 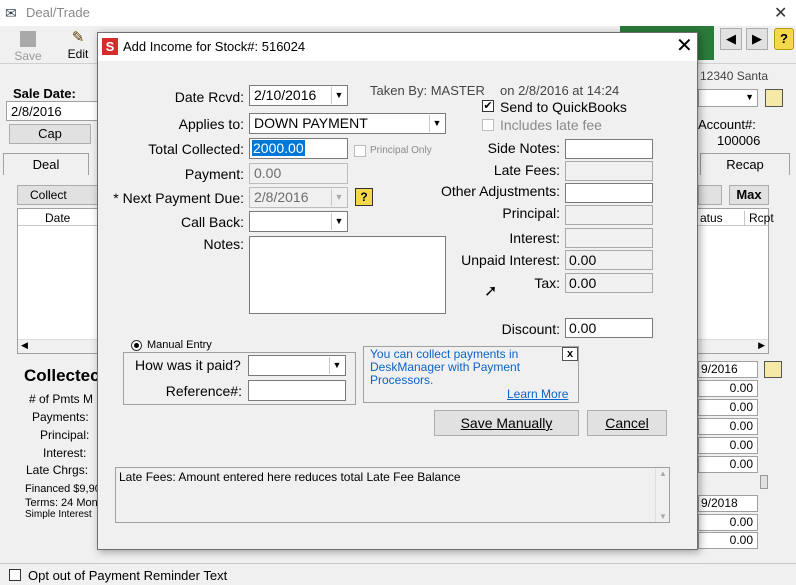 I want to click on includes-late-fee-label: Includes late fee, so click(x=551, y=125).